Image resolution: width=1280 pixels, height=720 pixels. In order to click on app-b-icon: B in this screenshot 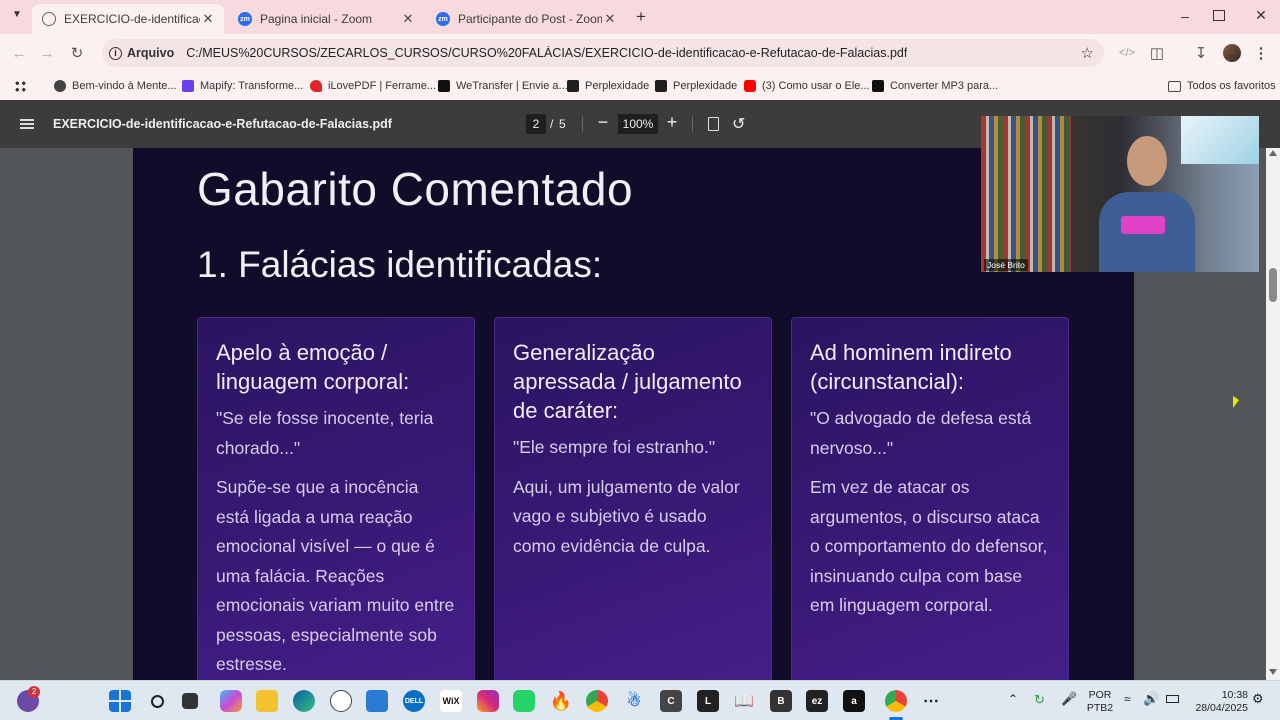, I will do `click(781, 701)`.